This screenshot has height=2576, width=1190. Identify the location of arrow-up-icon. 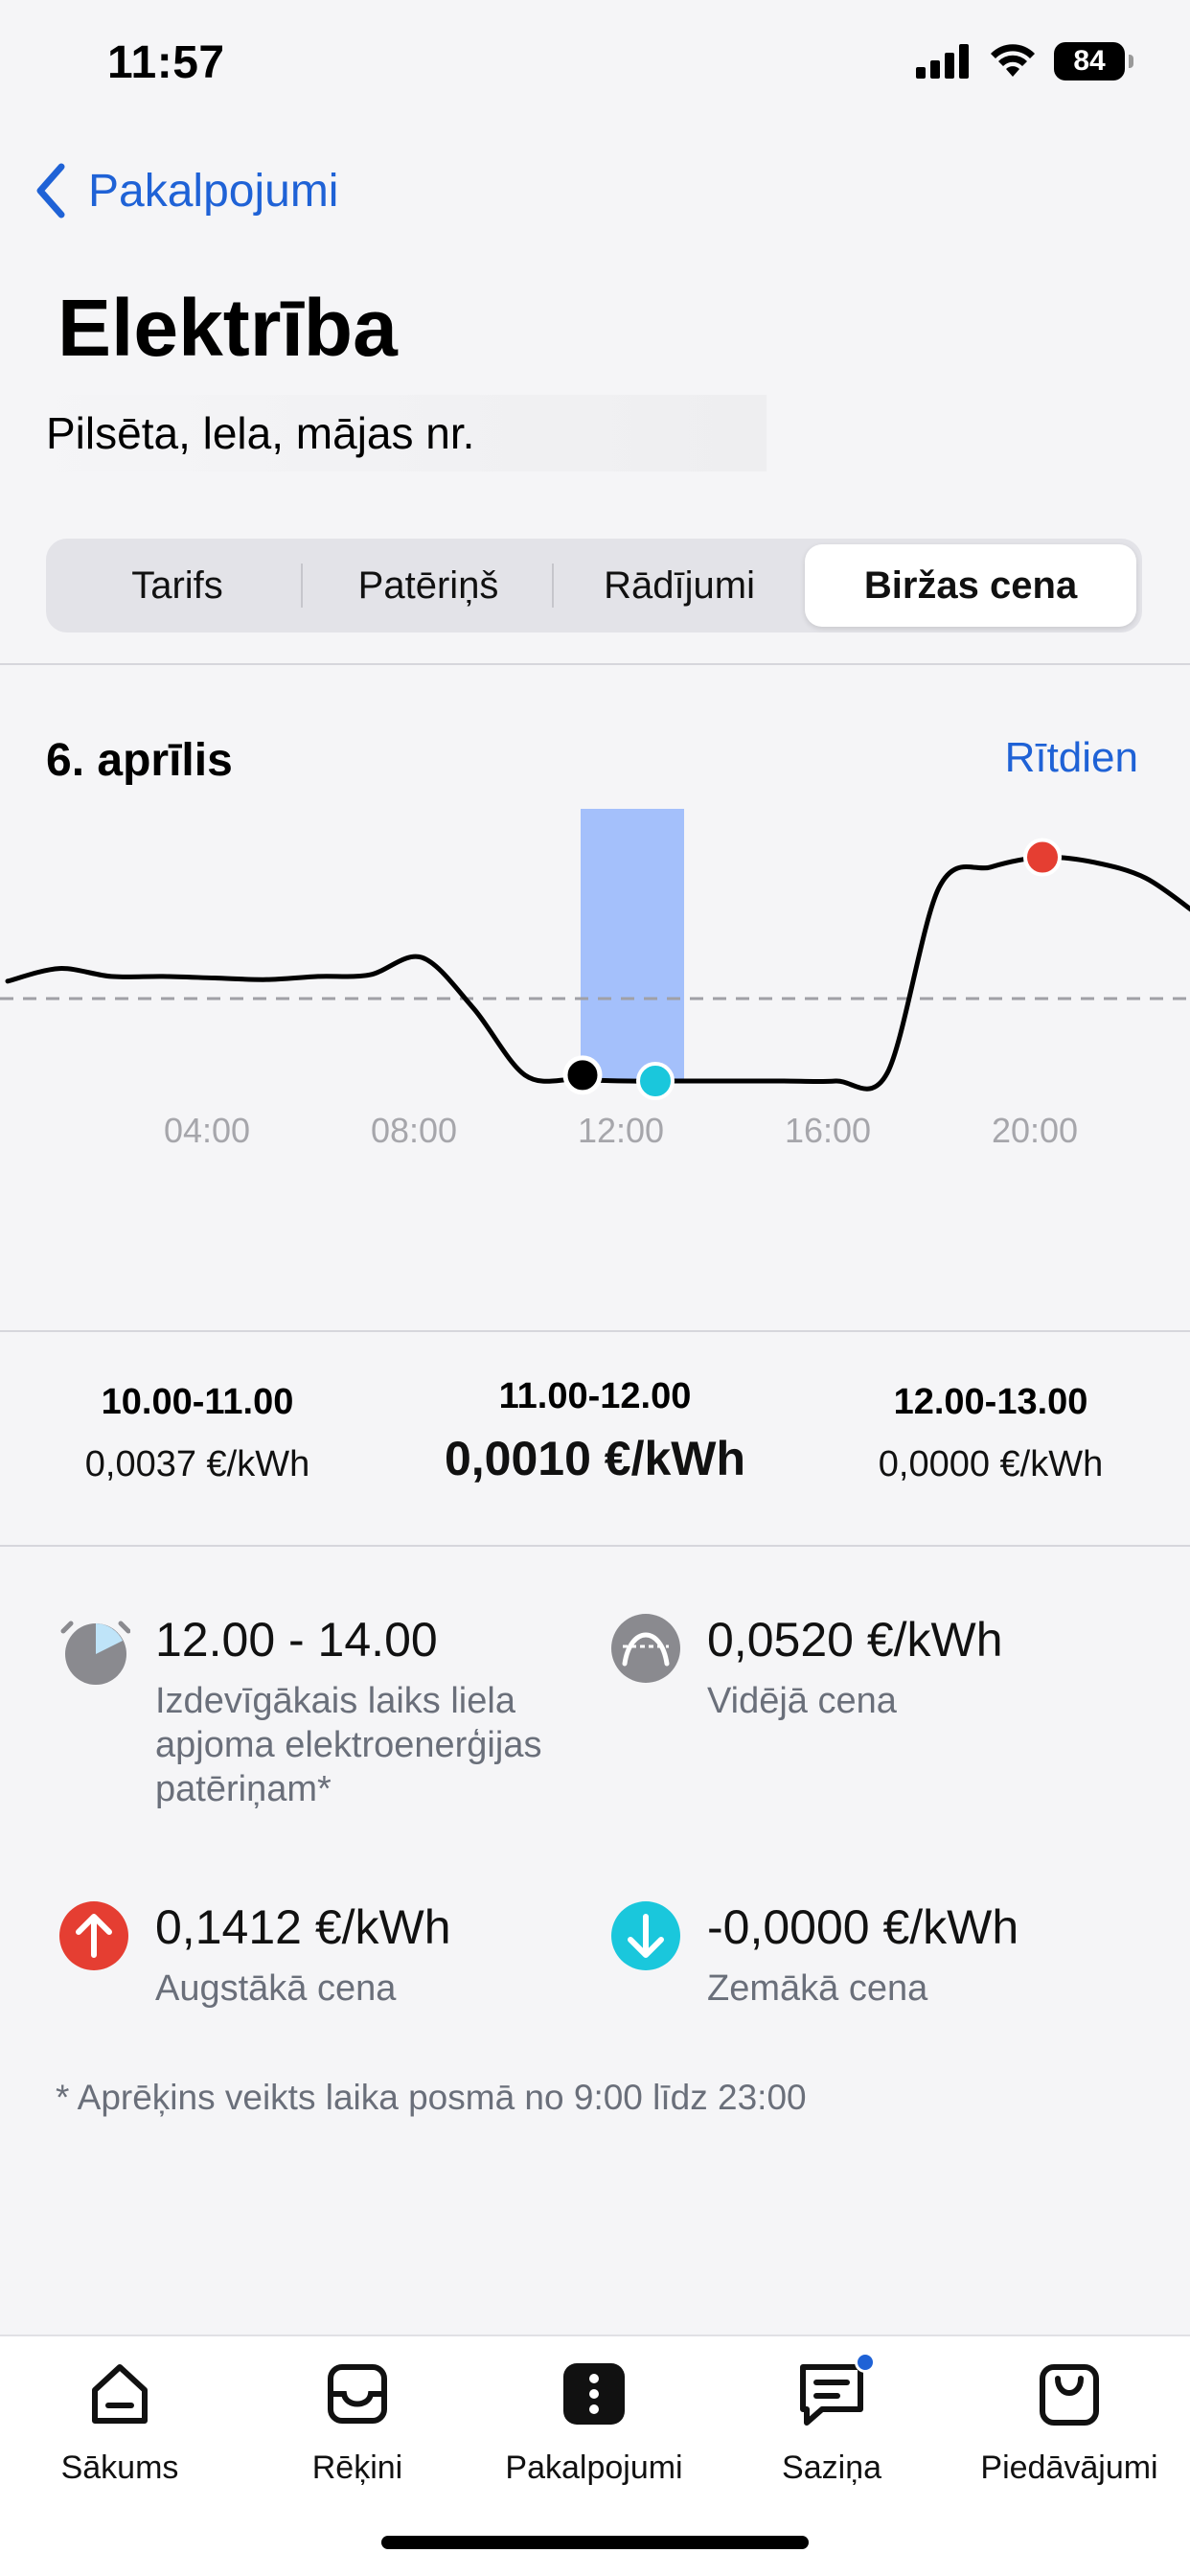
(93, 1935).